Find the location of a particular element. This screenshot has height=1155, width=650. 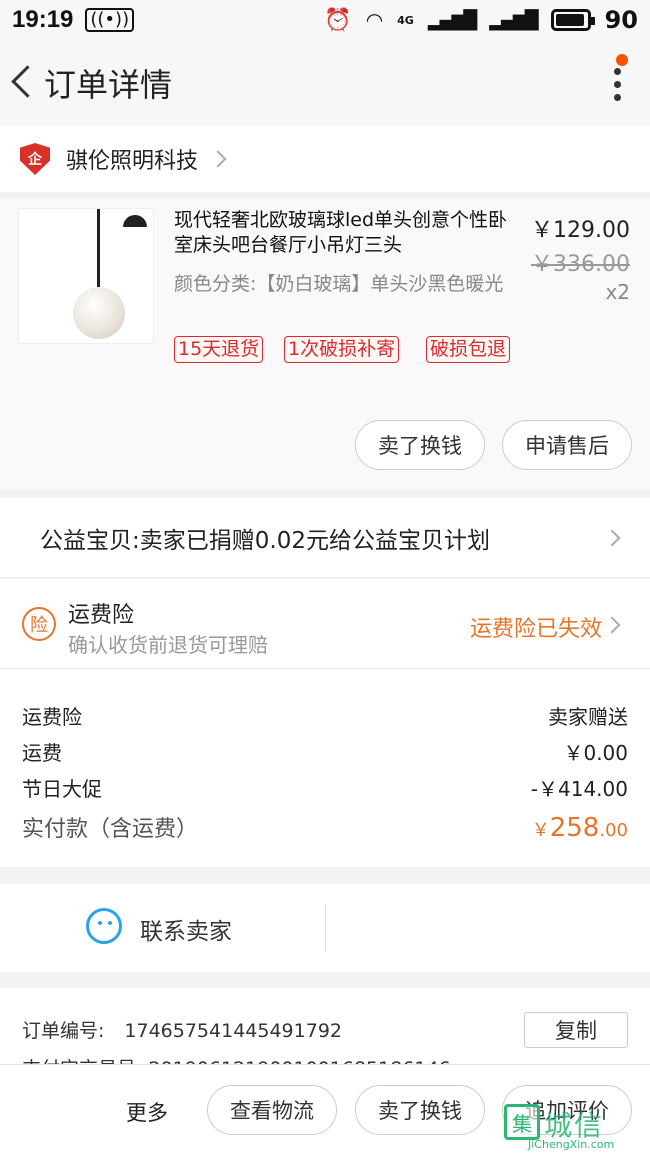

contact-seller-row: 联系卖家 is located at coordinates (325, 928).